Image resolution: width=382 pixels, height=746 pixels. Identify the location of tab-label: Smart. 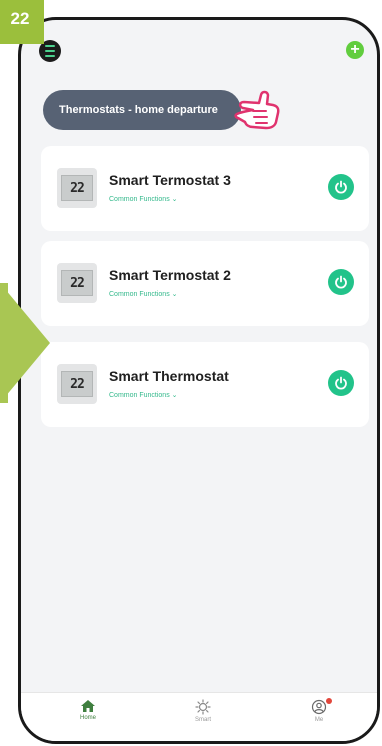
(202, 720).